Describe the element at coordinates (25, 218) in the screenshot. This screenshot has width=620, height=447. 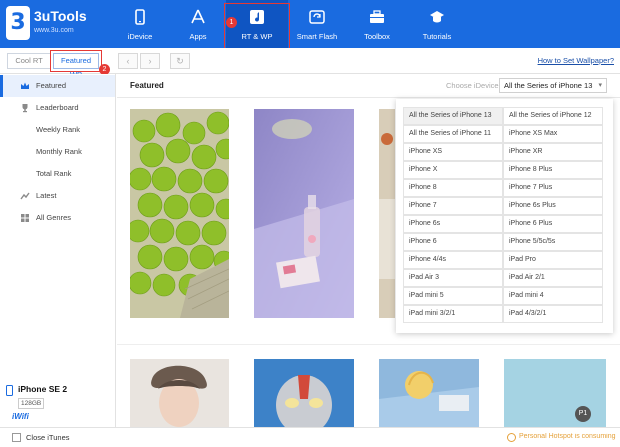
I see `grid-icon` at that location.